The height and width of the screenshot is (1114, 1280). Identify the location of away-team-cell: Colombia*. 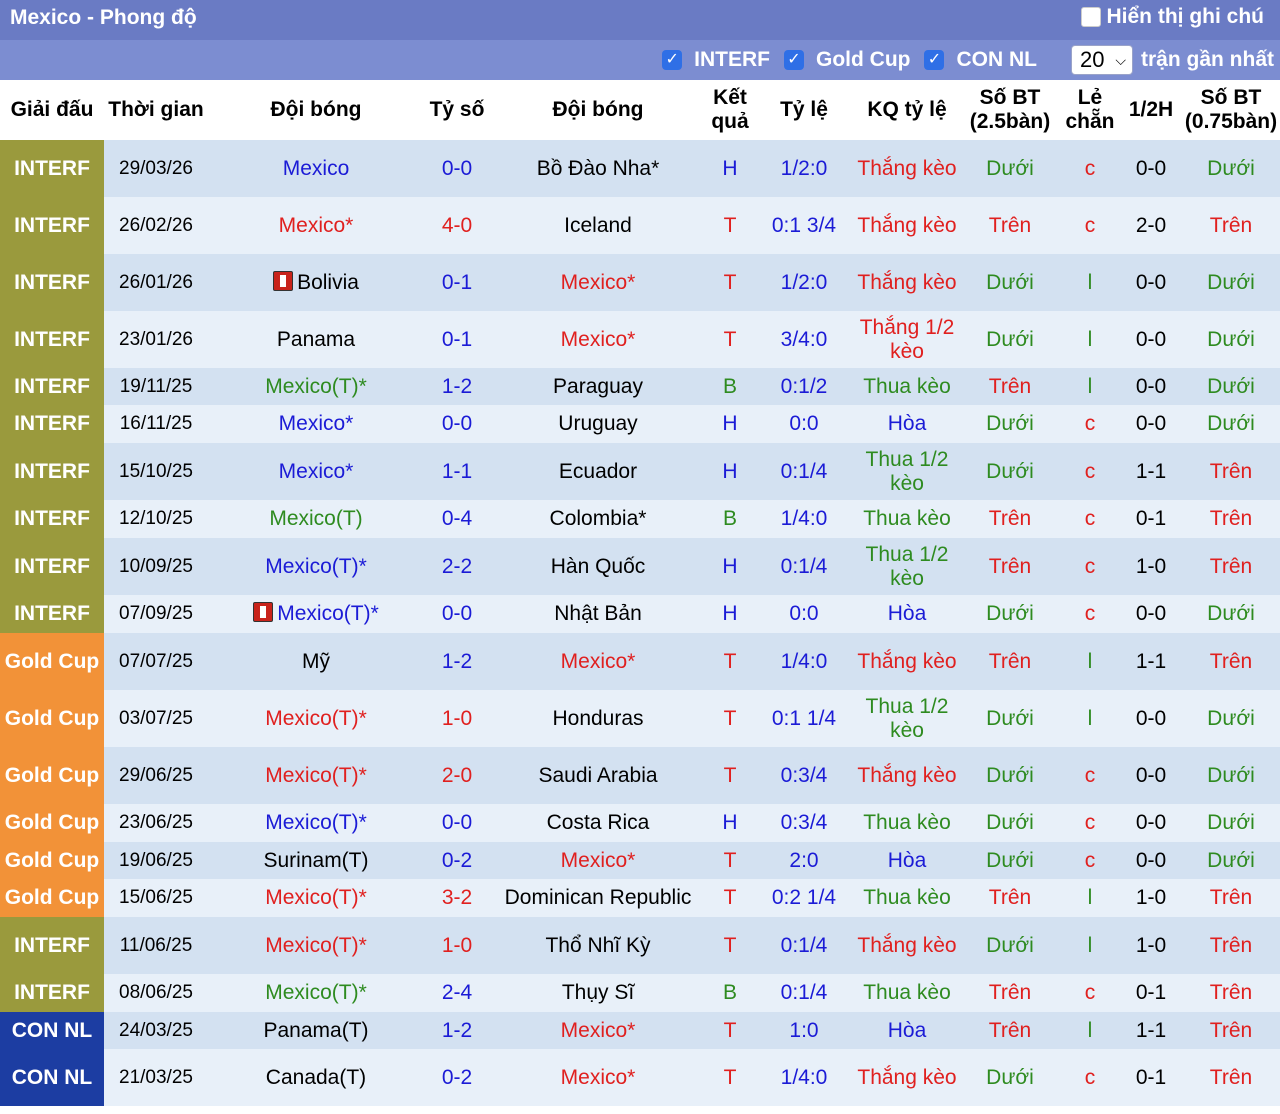
(598, 519).